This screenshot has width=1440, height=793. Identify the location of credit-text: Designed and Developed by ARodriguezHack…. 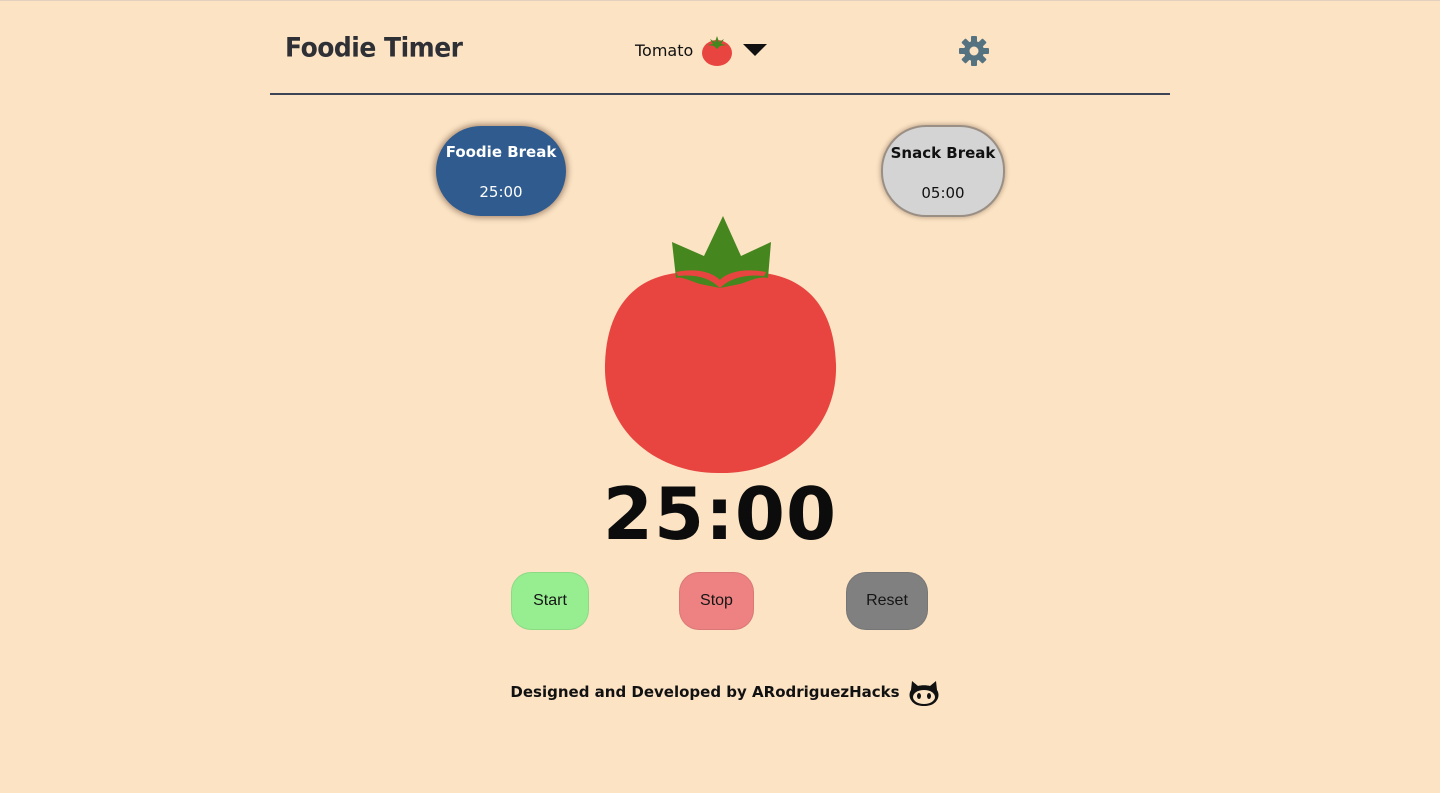
(705, 692).